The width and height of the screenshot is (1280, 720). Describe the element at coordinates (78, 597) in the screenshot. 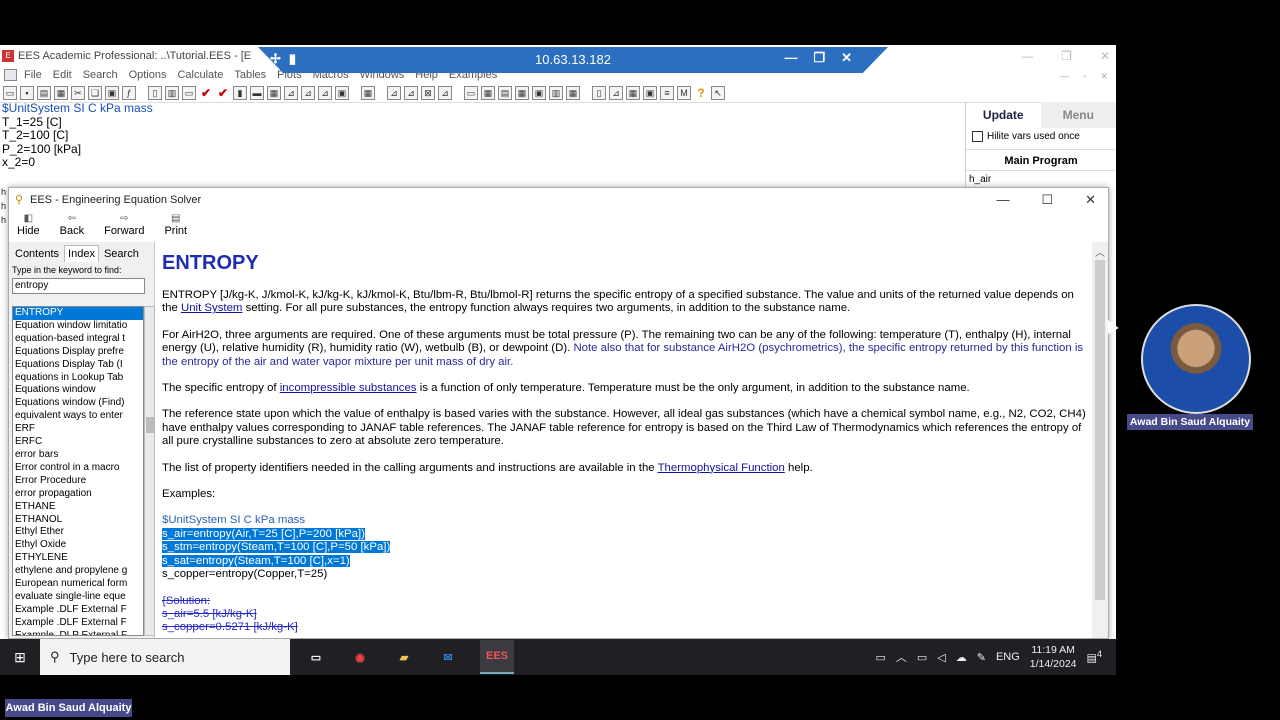

I see `index-list-item: evaluate single-line eque` at that location.